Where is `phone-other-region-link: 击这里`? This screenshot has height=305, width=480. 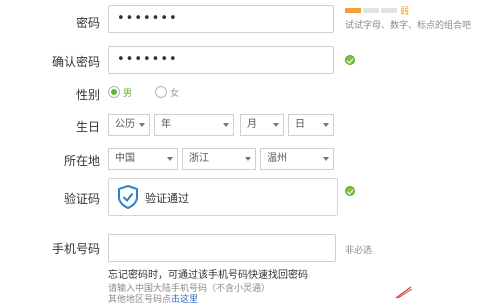
phone-other-region-link: 击这里 is located at coordinates (184, 300).